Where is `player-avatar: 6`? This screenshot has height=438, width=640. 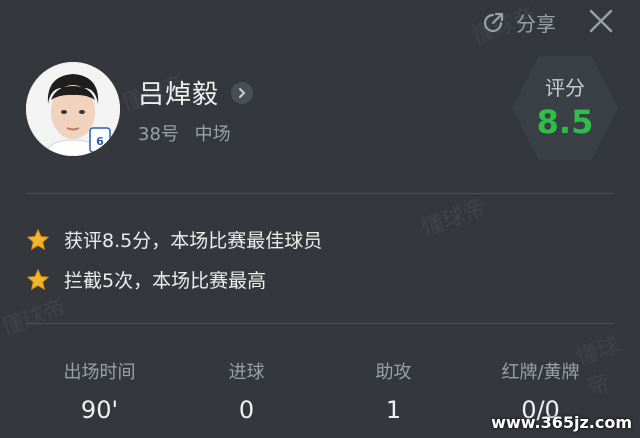 player-avatar: 6 is located at coordinates (73, 109).